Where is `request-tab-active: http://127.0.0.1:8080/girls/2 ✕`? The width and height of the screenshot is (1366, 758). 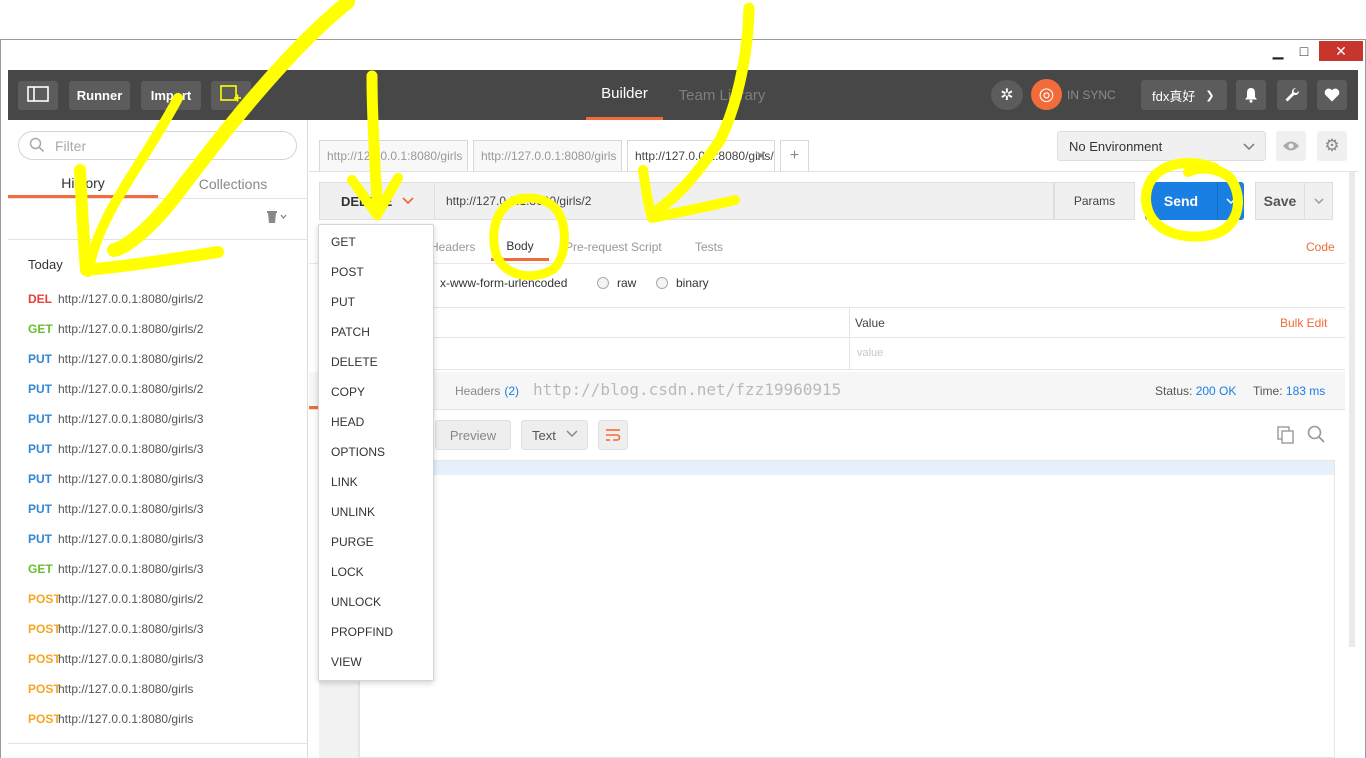
request-tab-active: http://127.0.0.1:8080/girls/2 ✕ is located at coordinates (701, 155).